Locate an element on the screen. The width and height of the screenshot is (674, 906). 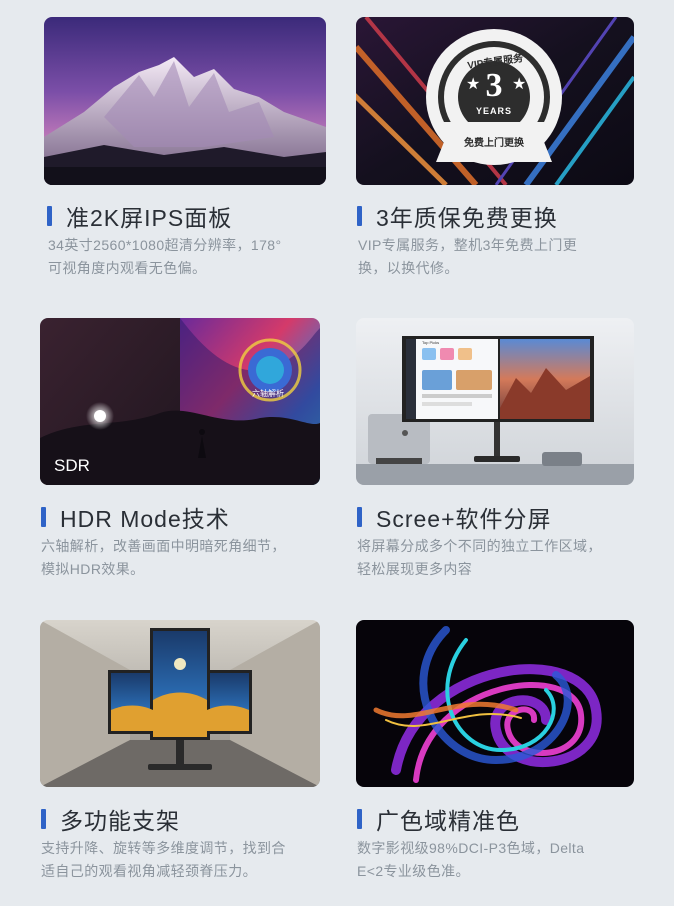
mountain-image is located at coordinates (185, 101).